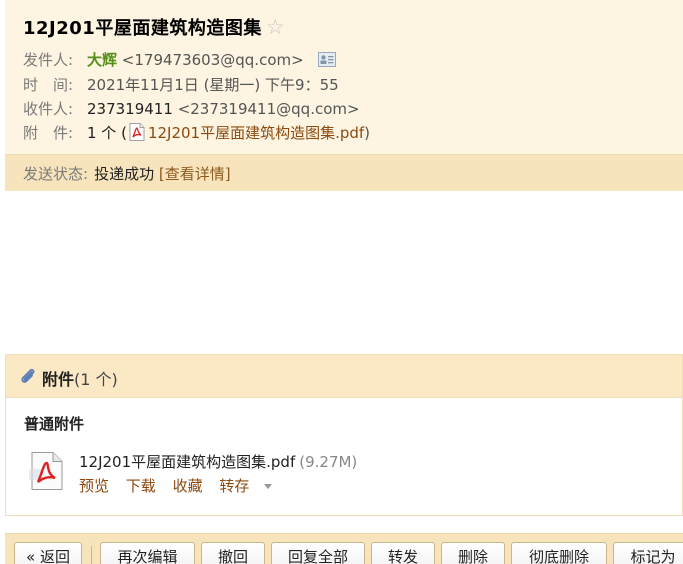 This screenshot has height=564, width=683. What do you see at coordinates (403, 553) in the screenshot?
I see `forward-button: 转发` at bounding box center [403, 553].